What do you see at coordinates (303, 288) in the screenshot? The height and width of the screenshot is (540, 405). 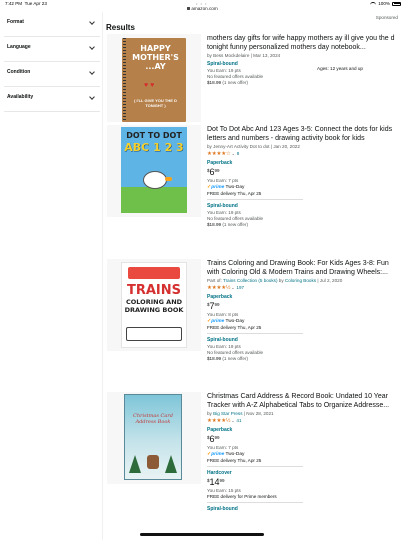 I see `star-rating: ★★★★½ ⌄ 197` at bounding box center [303, 288].